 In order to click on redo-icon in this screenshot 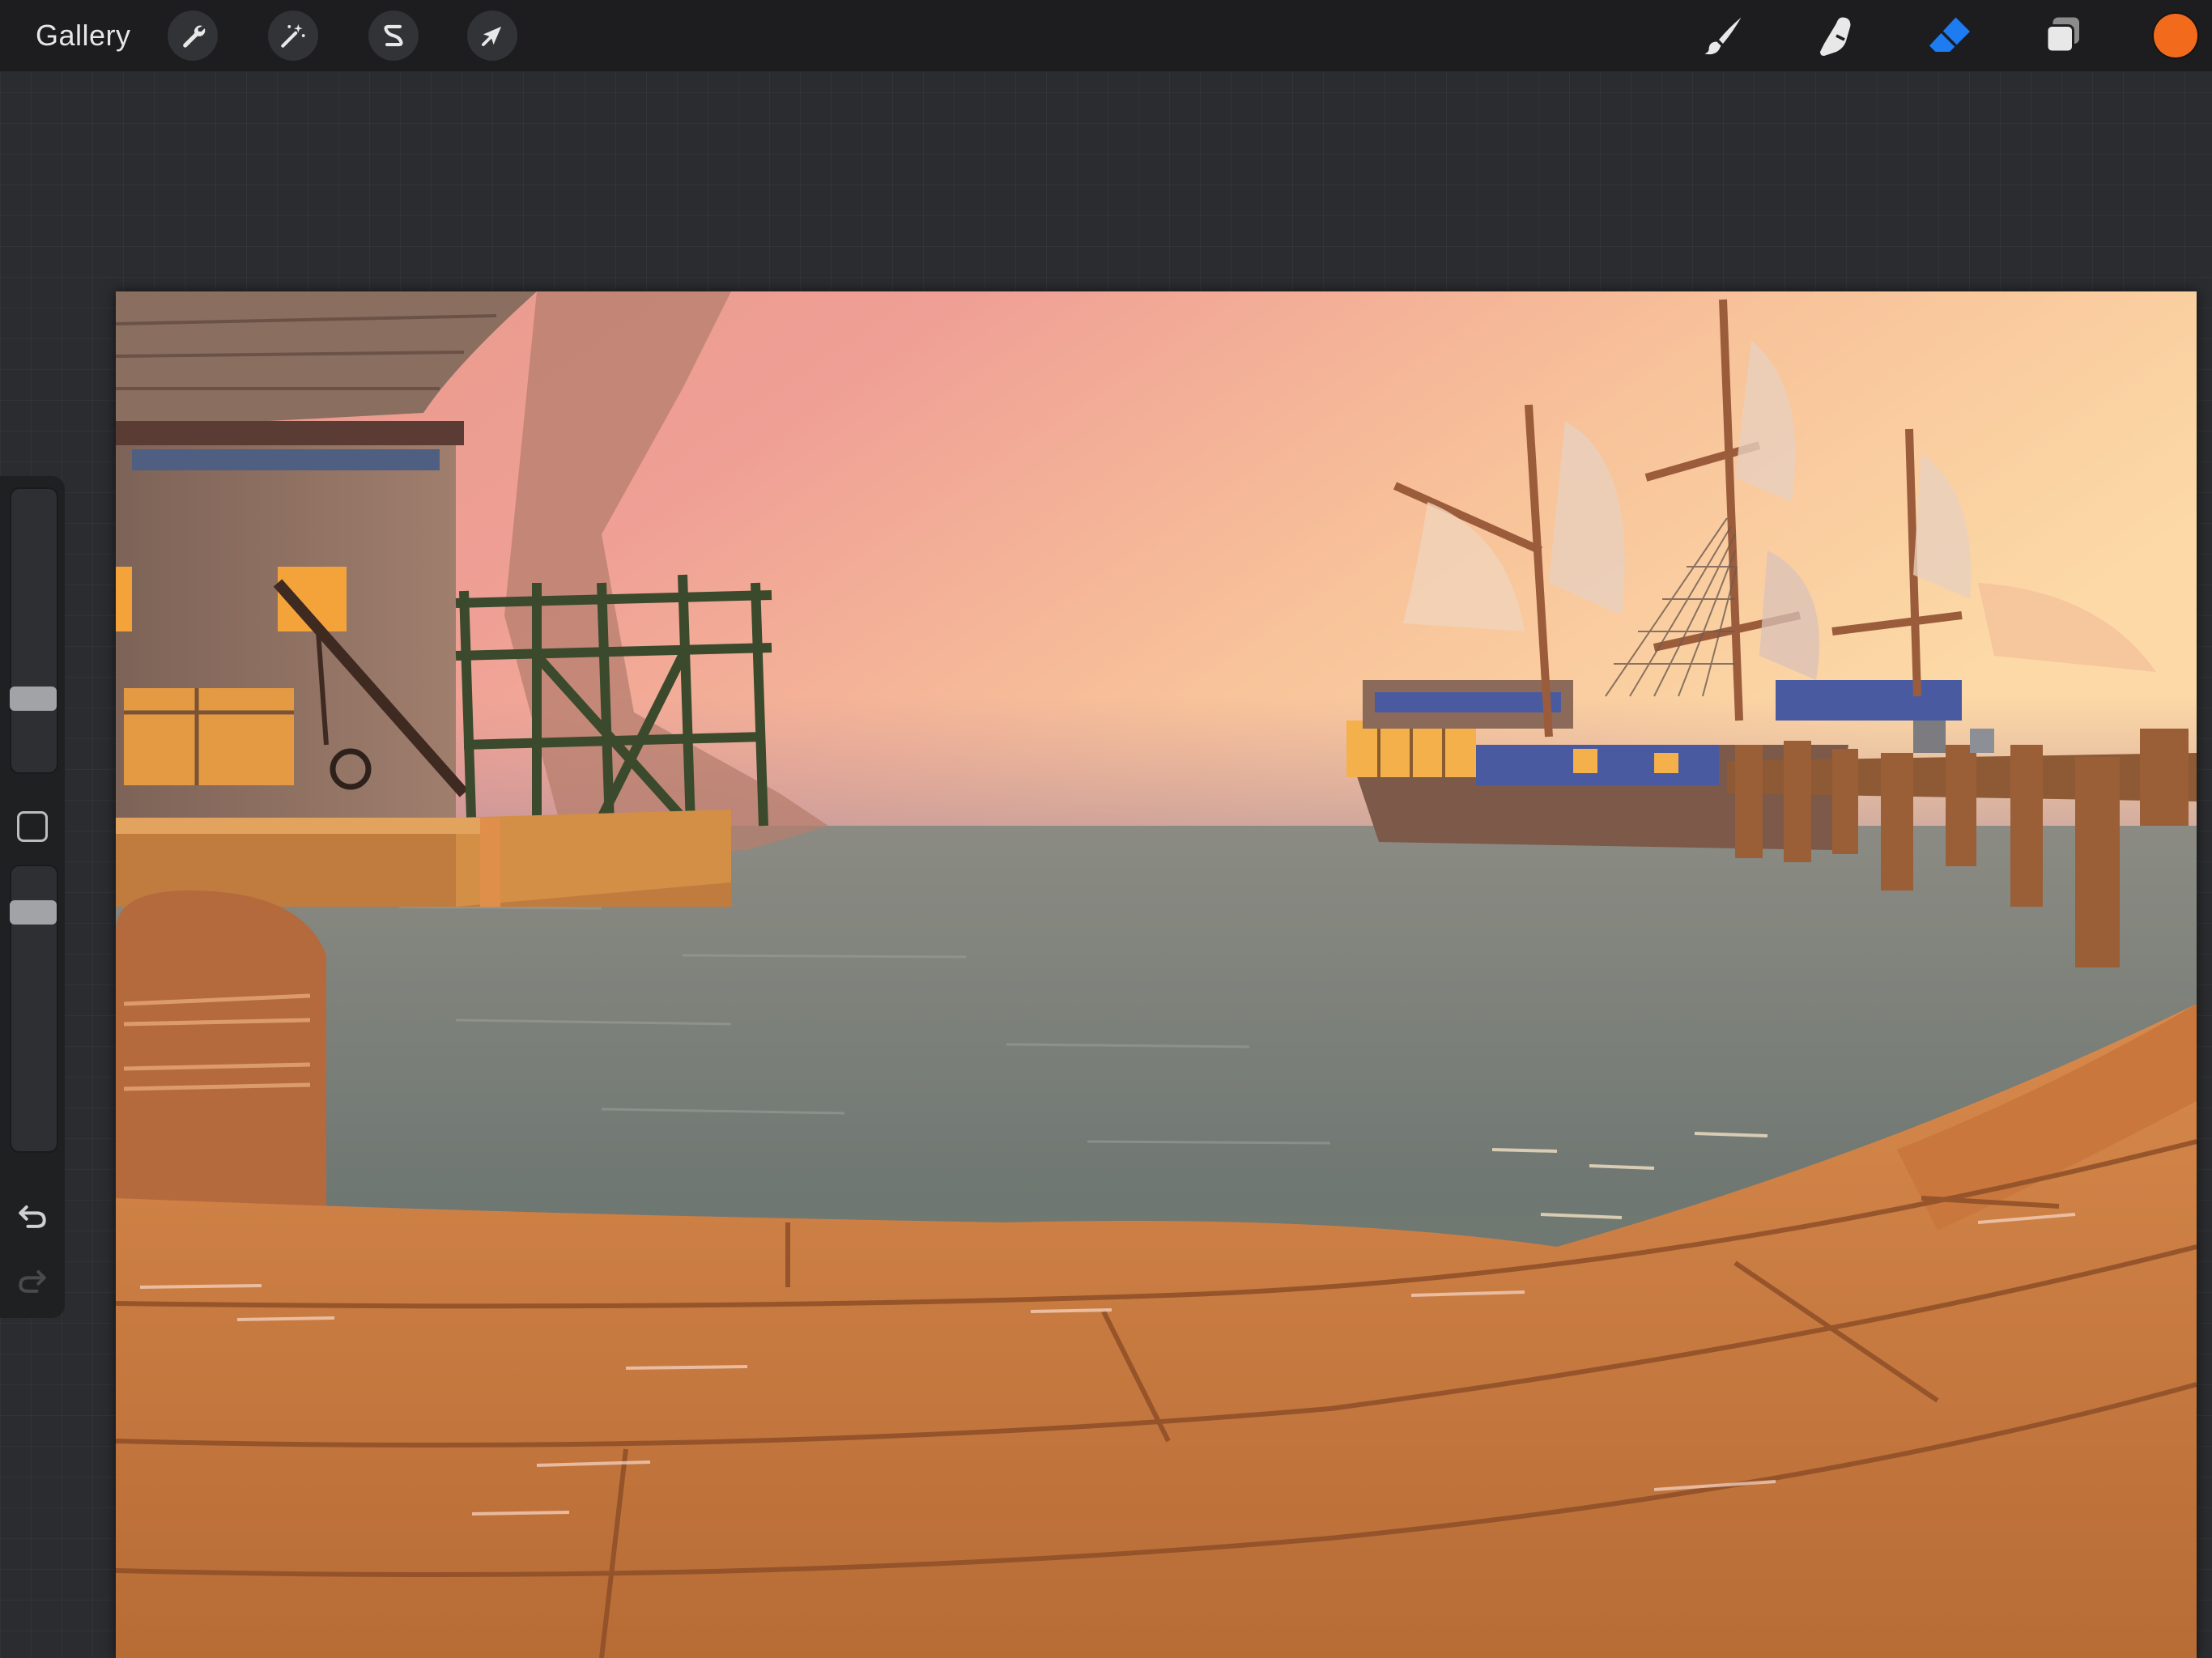, I will do `click(32, 1281)`.